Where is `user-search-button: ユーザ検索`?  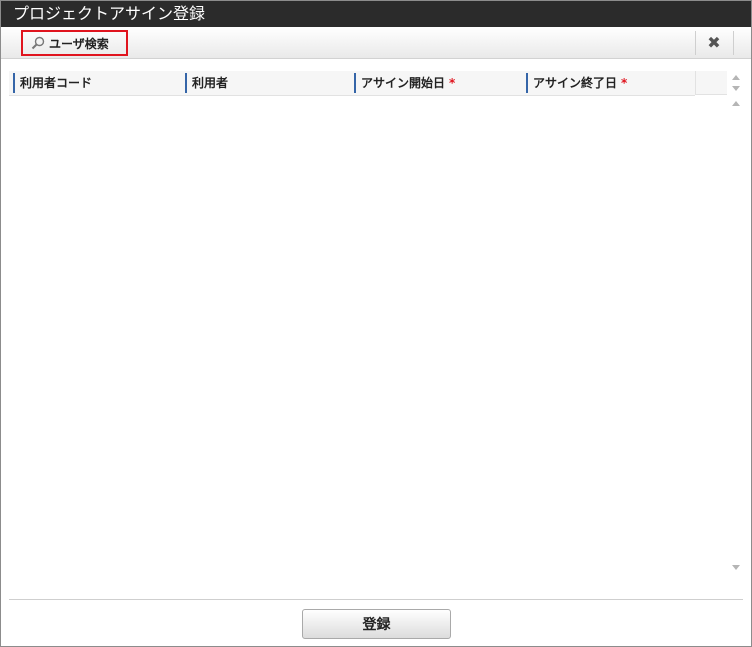 user-search-button: ユーザ検索 is located at coordinates (74, 43).